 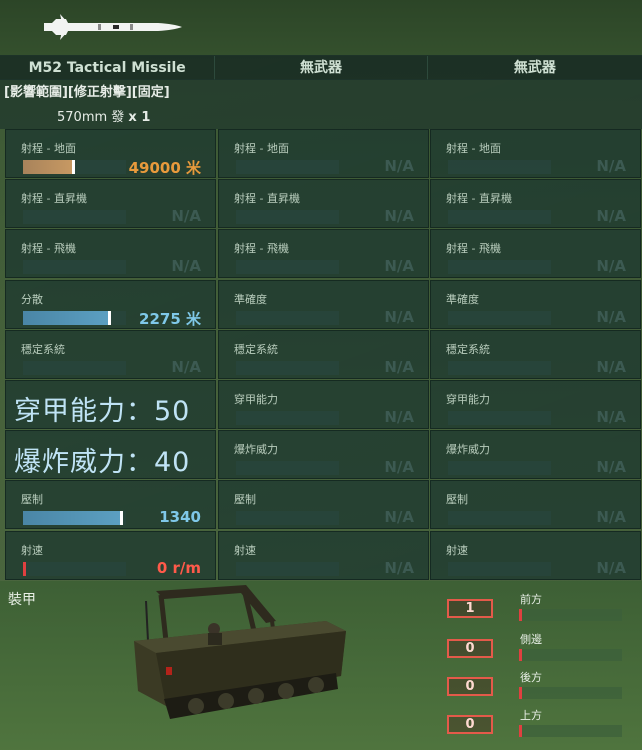 I want to click on stat-cell: 分散 2275 米, so click(x=110, y=304).